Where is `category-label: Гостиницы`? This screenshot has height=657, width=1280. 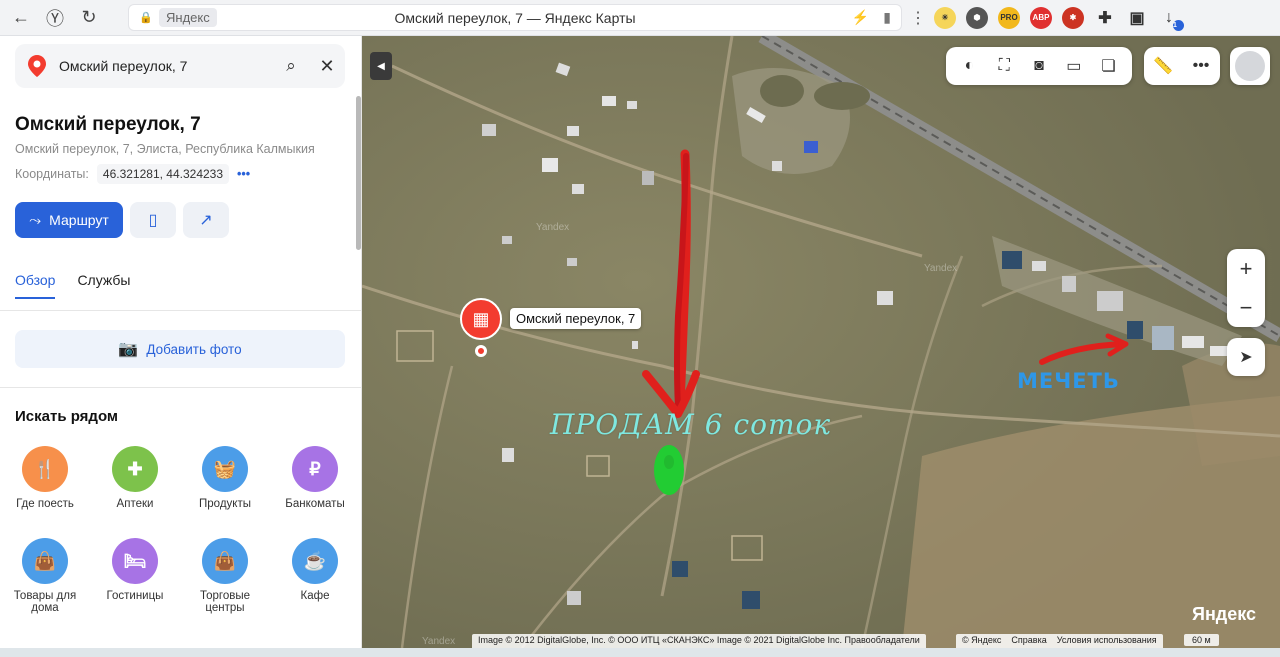 category-label: Гостиницы is located at coordinates (135, 596).